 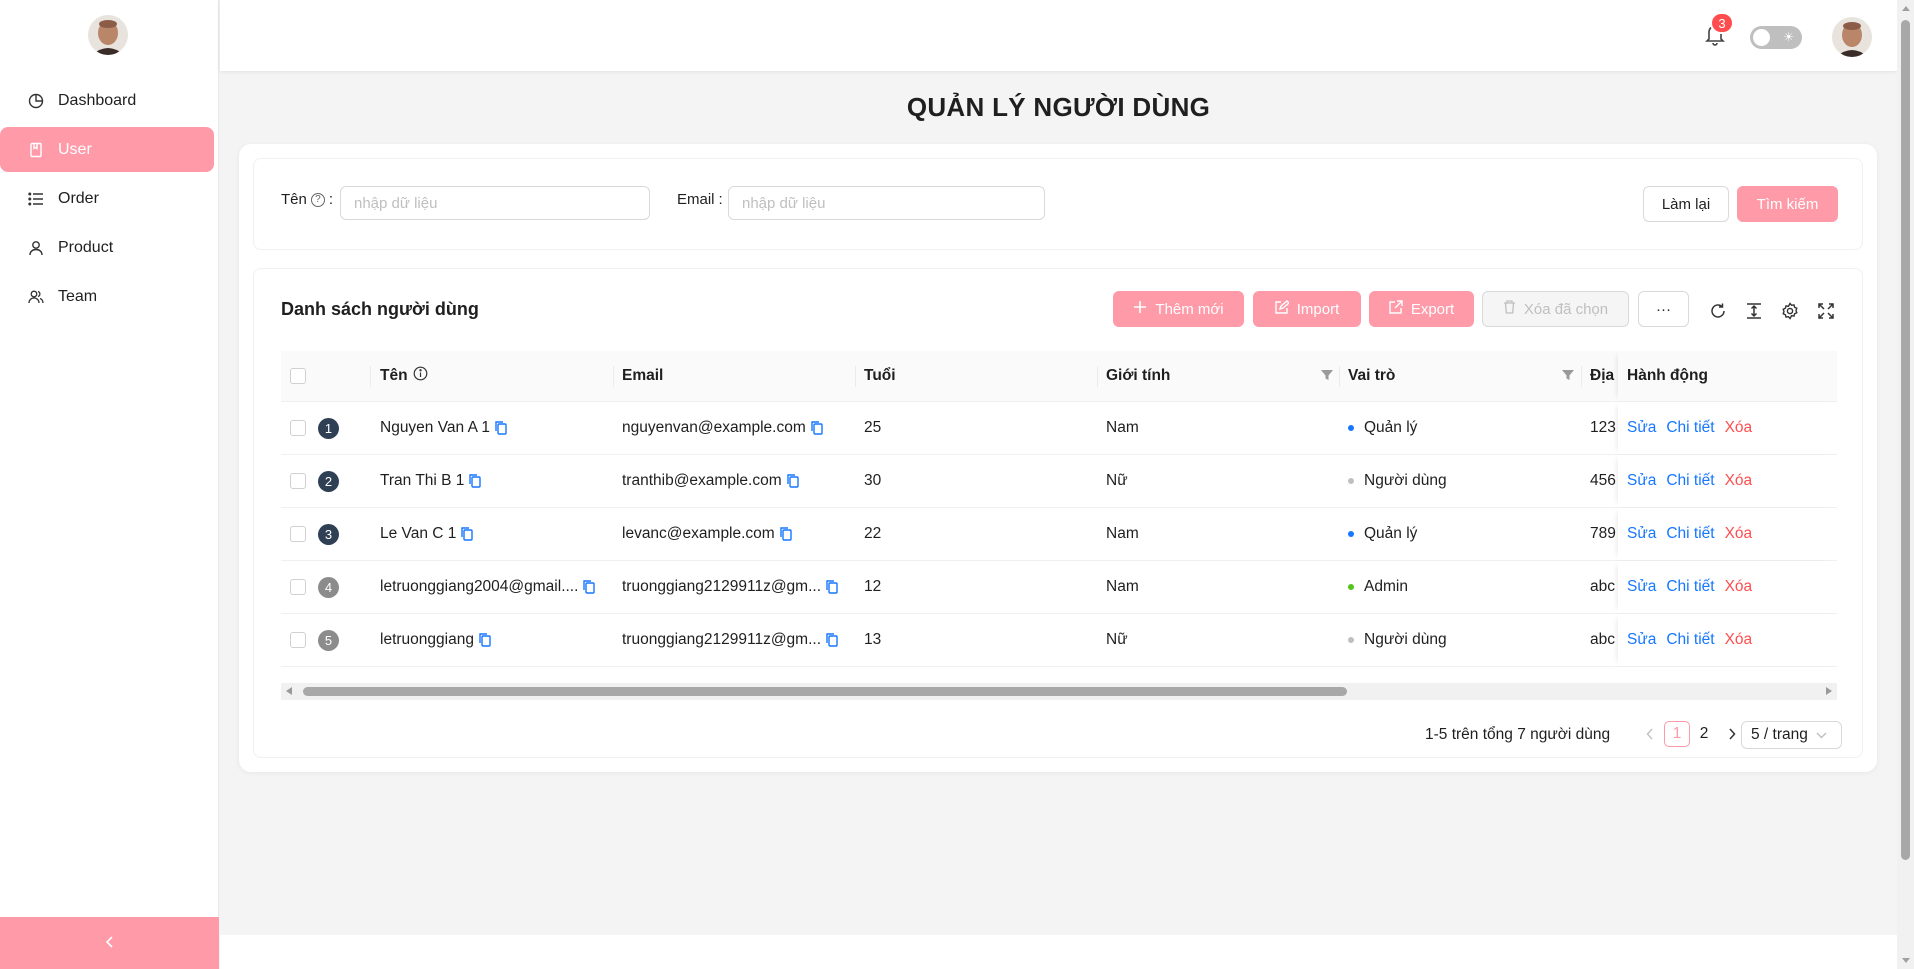 I want to click on pie-chart-icon, so click(x=36, y=101).